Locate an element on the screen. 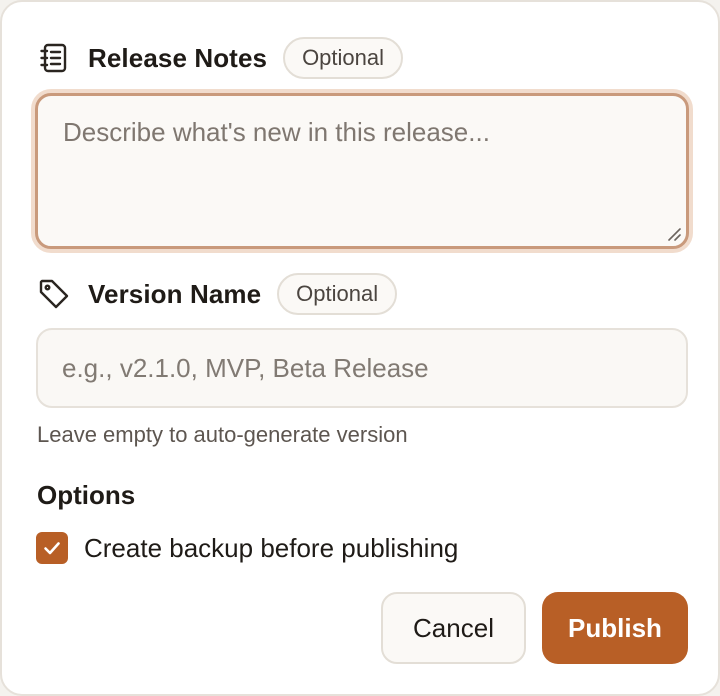  cancel-button: Cancel is located at coordinates (453, 628).